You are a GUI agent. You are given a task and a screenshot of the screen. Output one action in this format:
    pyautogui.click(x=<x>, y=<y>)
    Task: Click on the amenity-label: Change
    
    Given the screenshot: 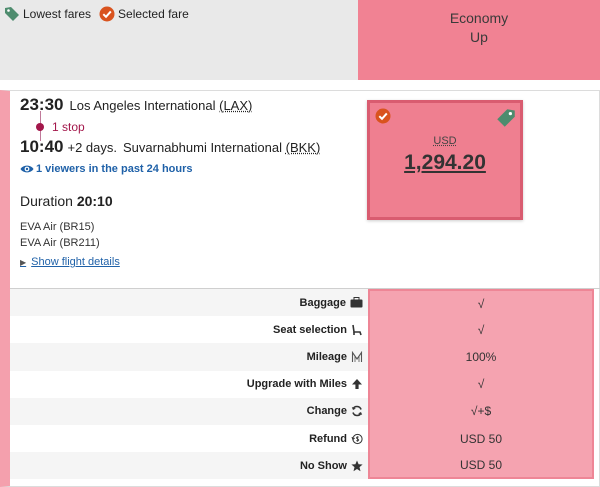 What is the action you would take?
    pyautogui.click(x=189, y=411)
    